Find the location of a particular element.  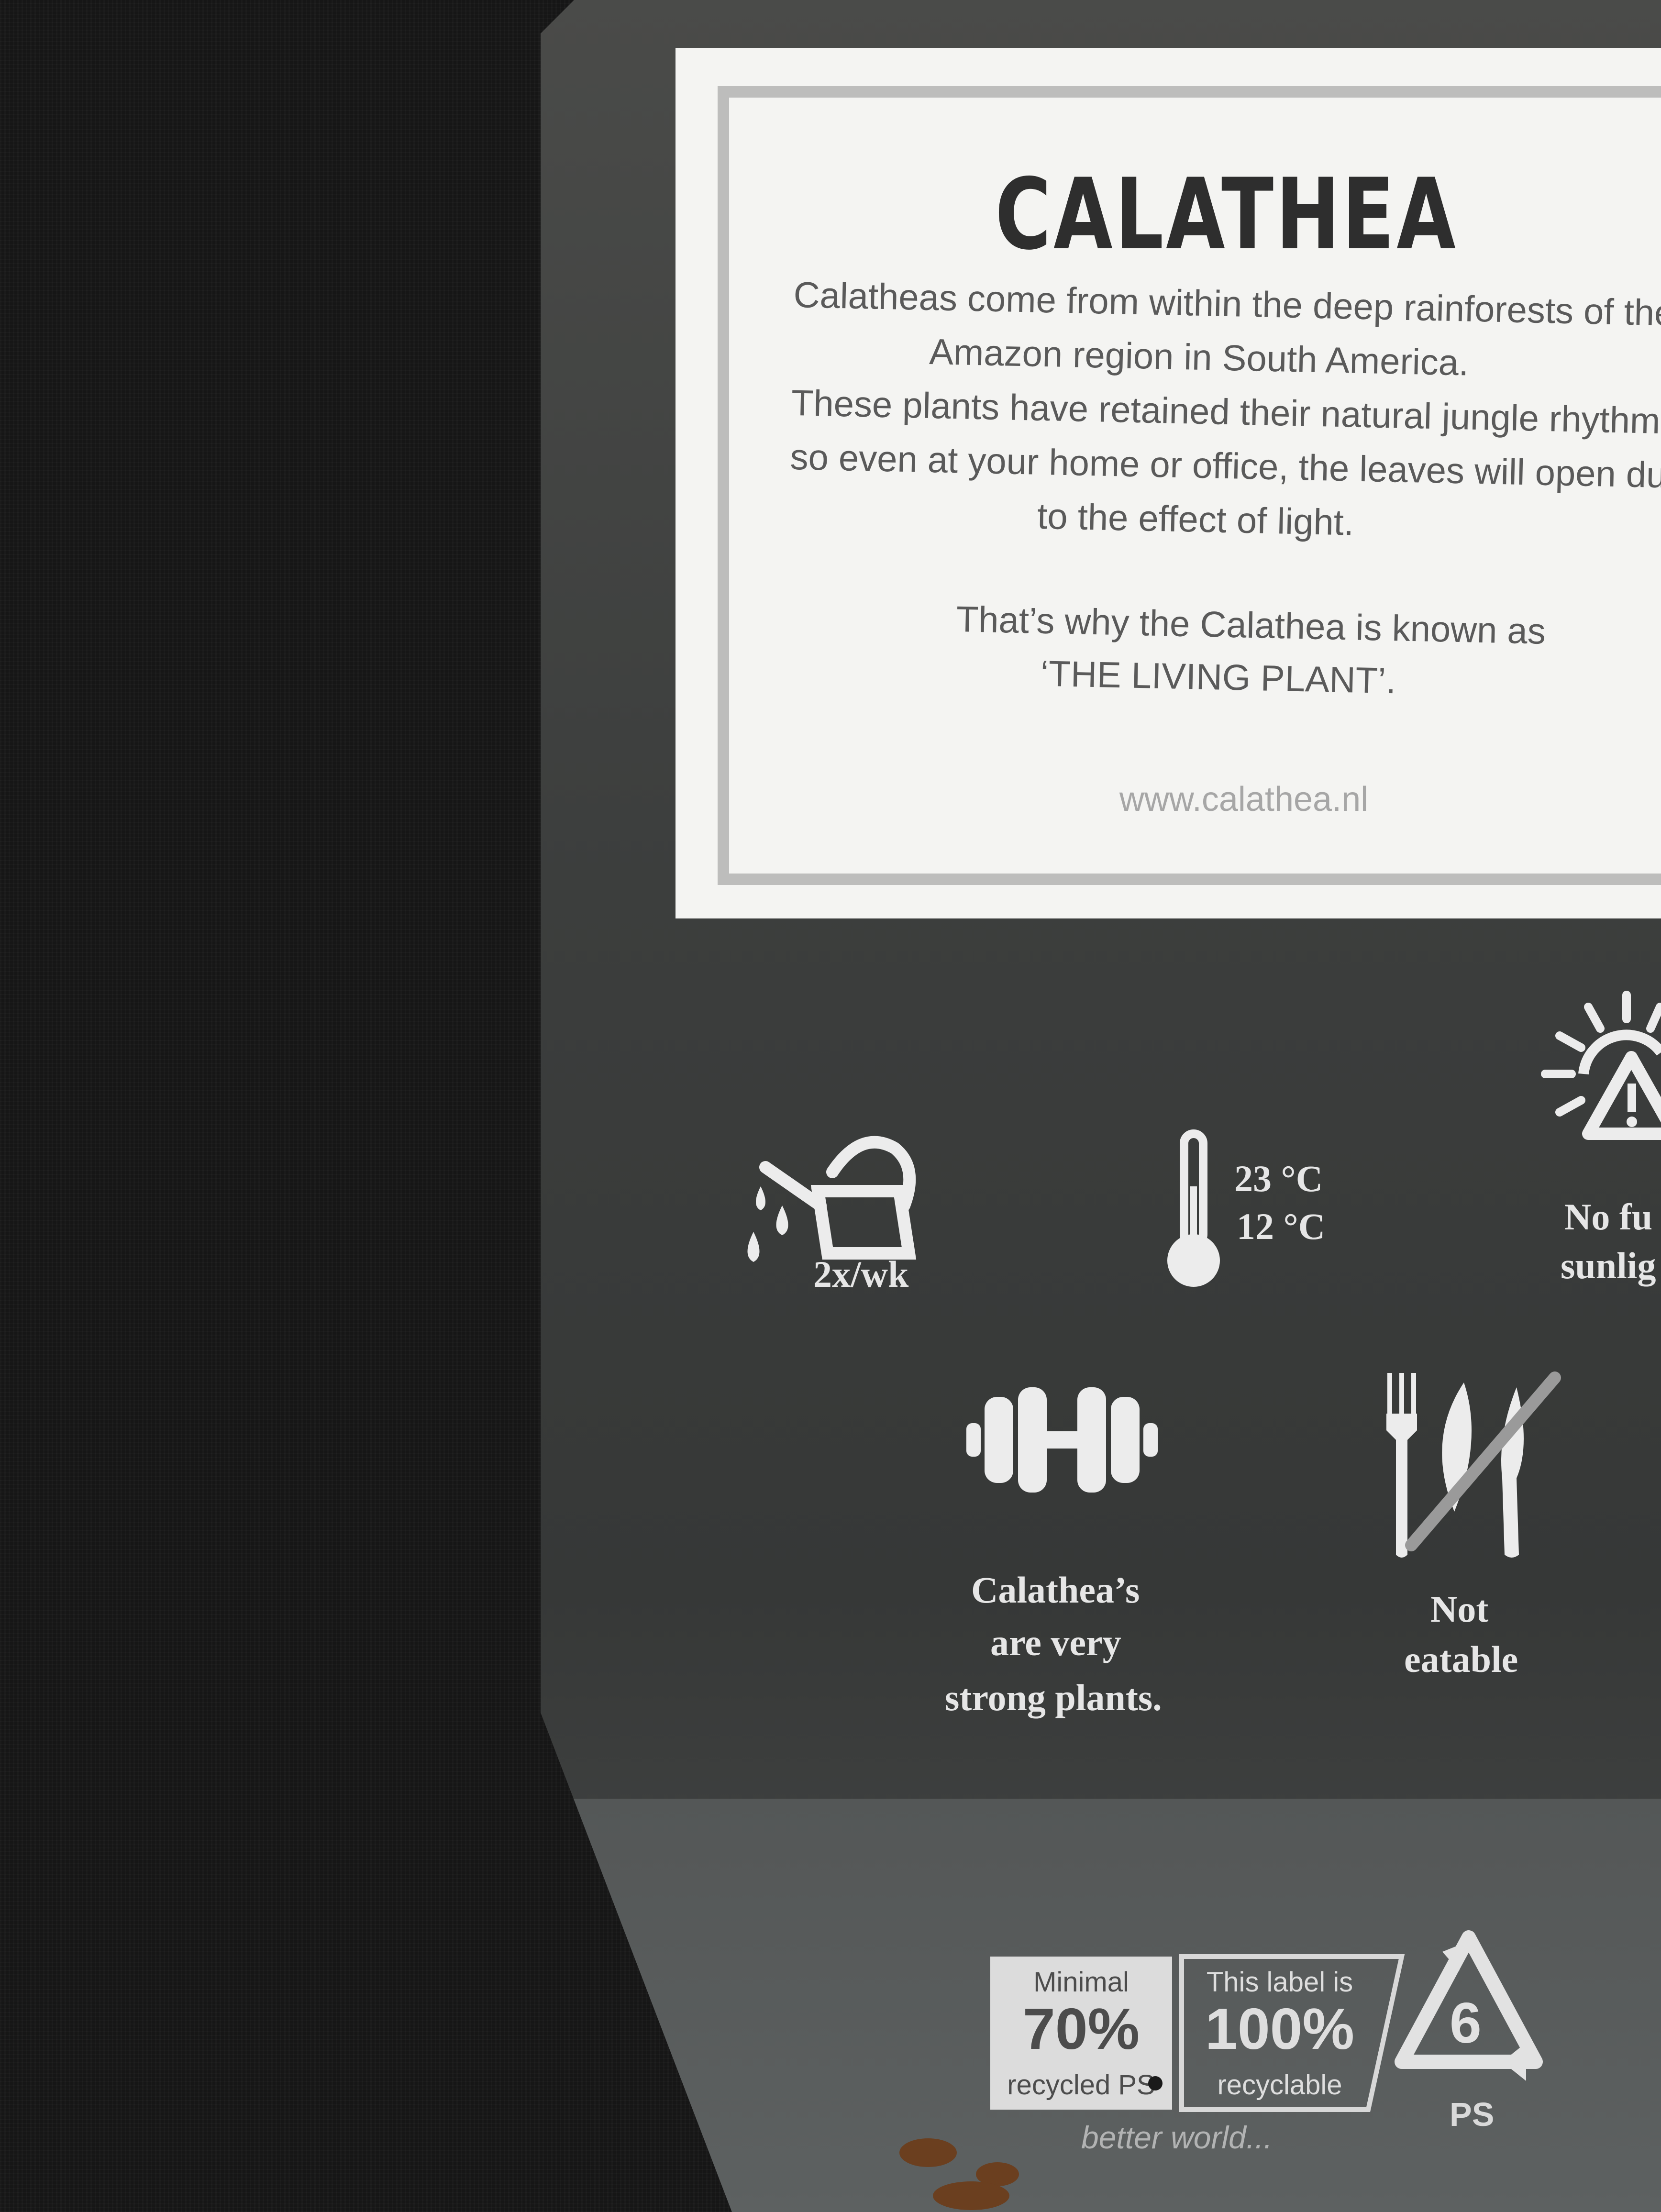

temperature-min: 12 °C is located at coordinates (1281, 1226).